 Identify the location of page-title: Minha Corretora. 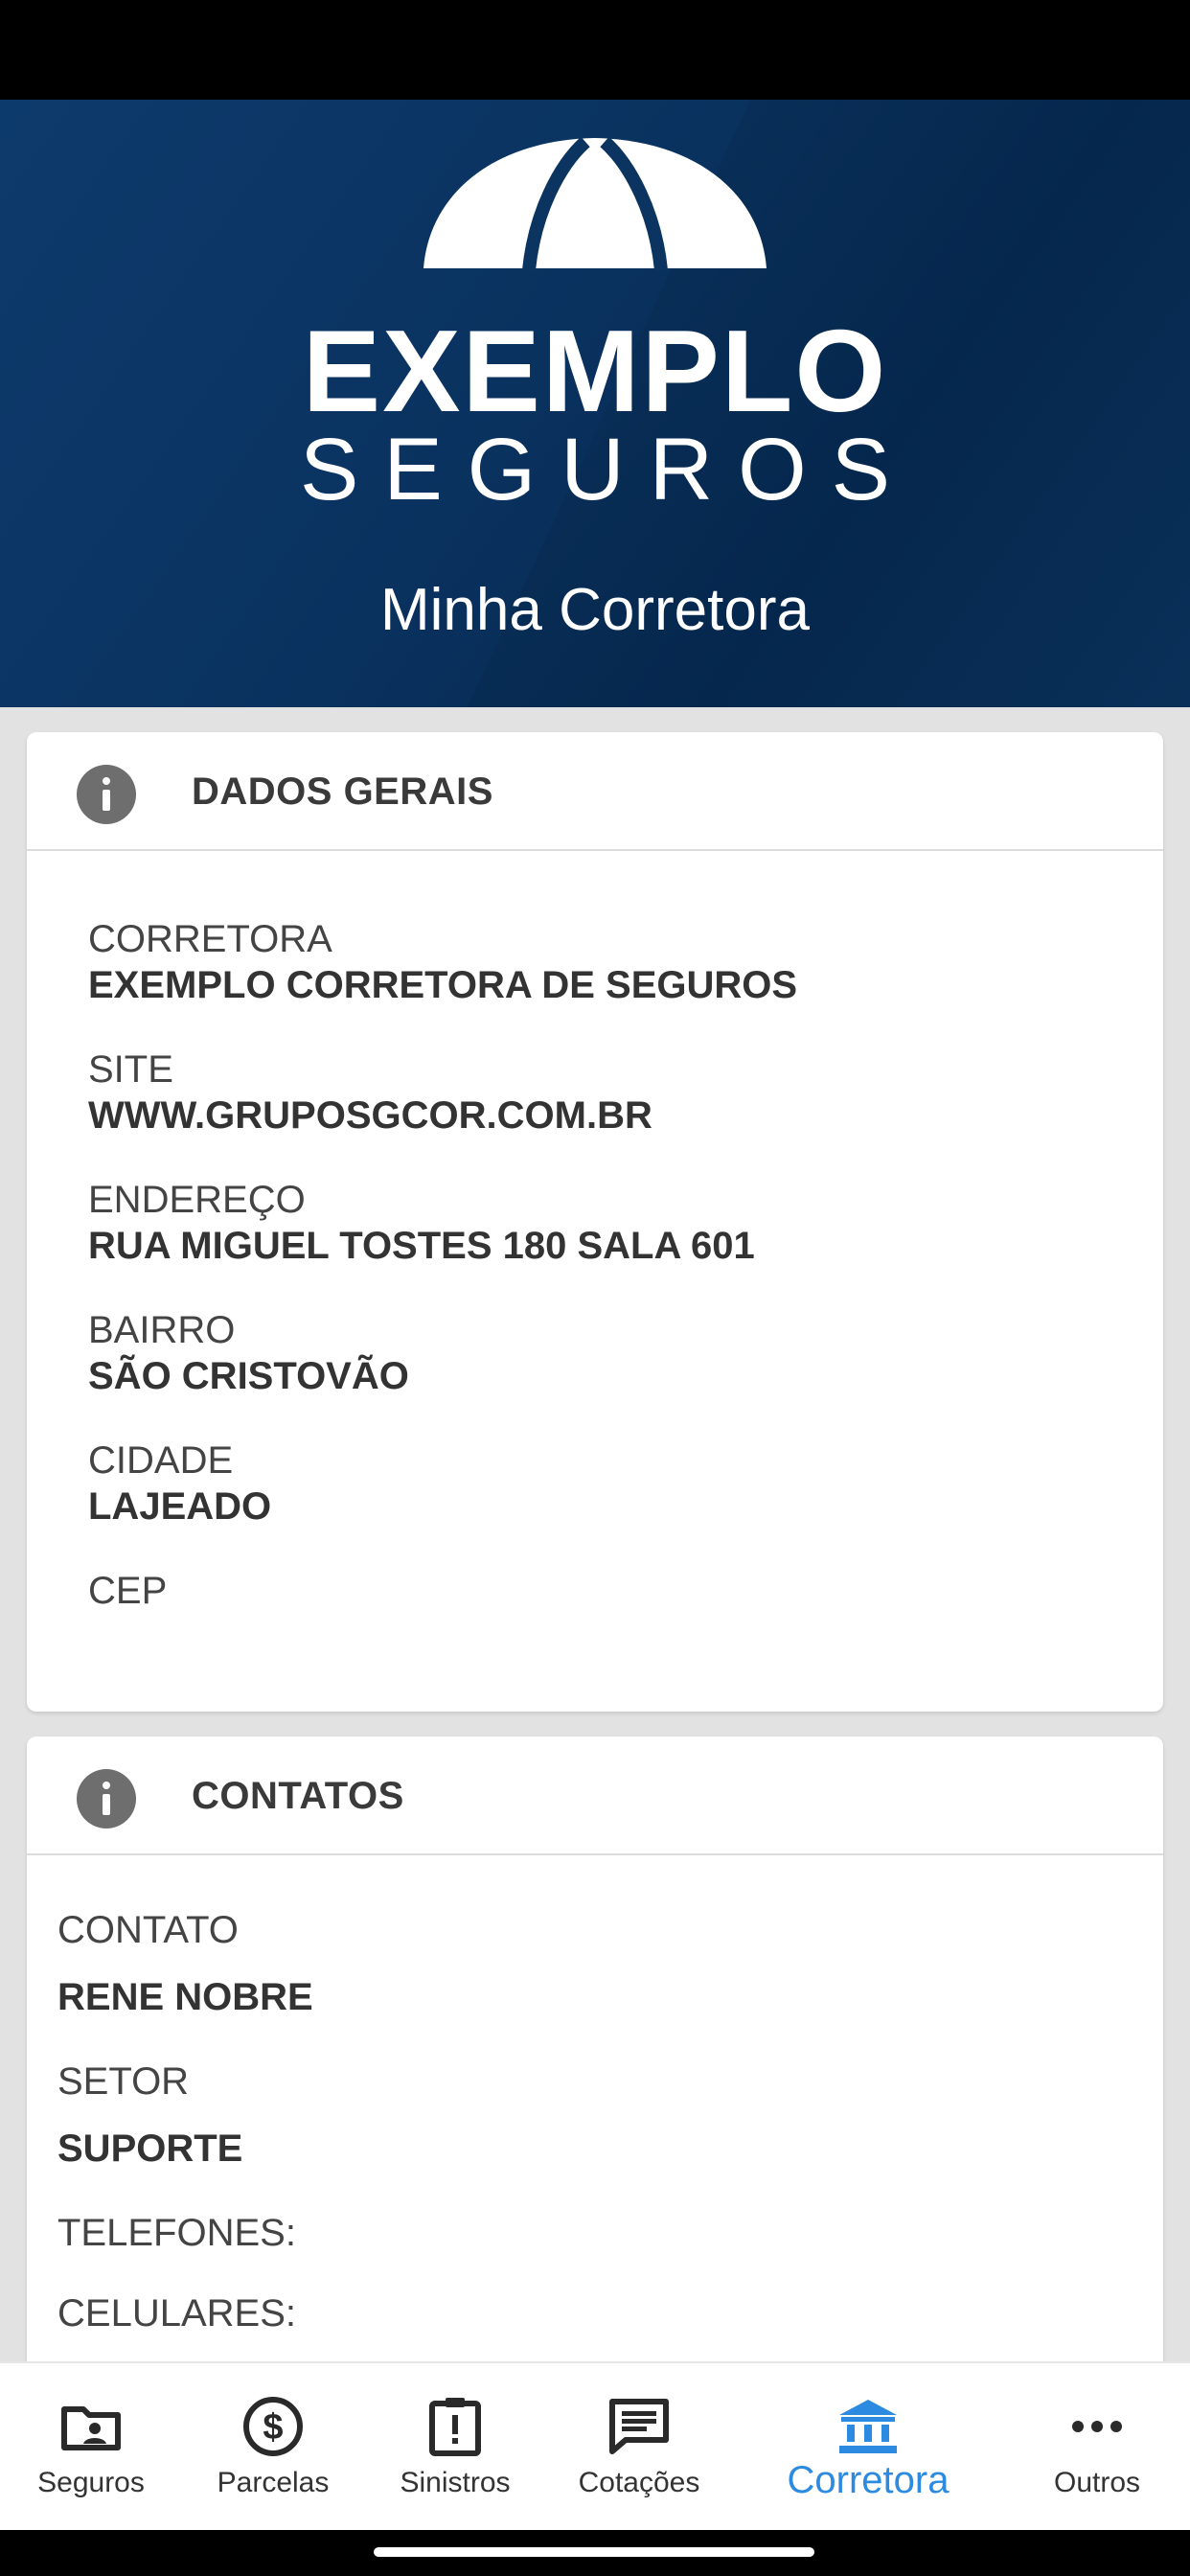
(595, 610).